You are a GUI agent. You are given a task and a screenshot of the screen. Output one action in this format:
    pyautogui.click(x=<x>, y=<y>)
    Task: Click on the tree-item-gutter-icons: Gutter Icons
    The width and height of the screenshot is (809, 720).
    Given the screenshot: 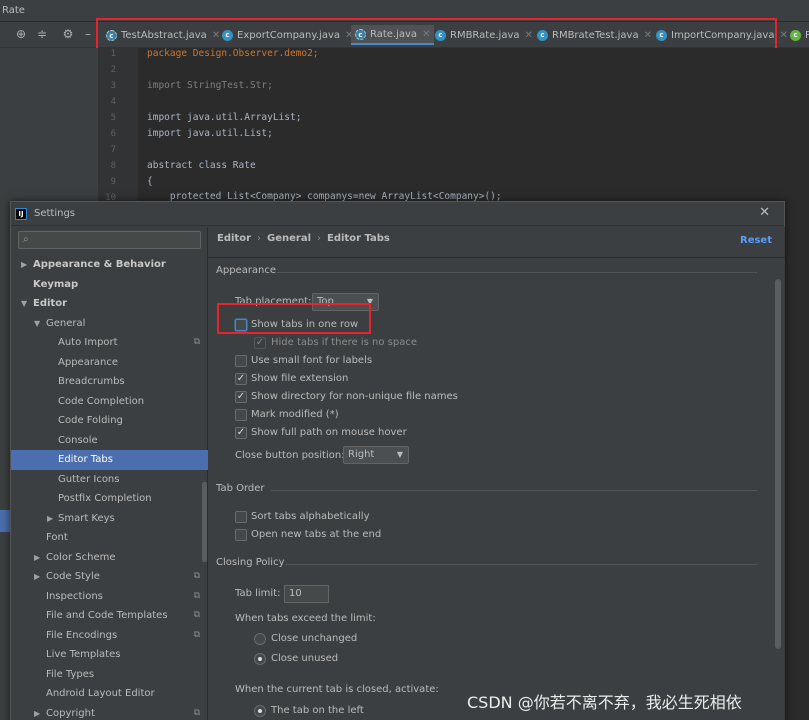 What is the action you would take?
    pyautogui.click(x=109, y=480)
    